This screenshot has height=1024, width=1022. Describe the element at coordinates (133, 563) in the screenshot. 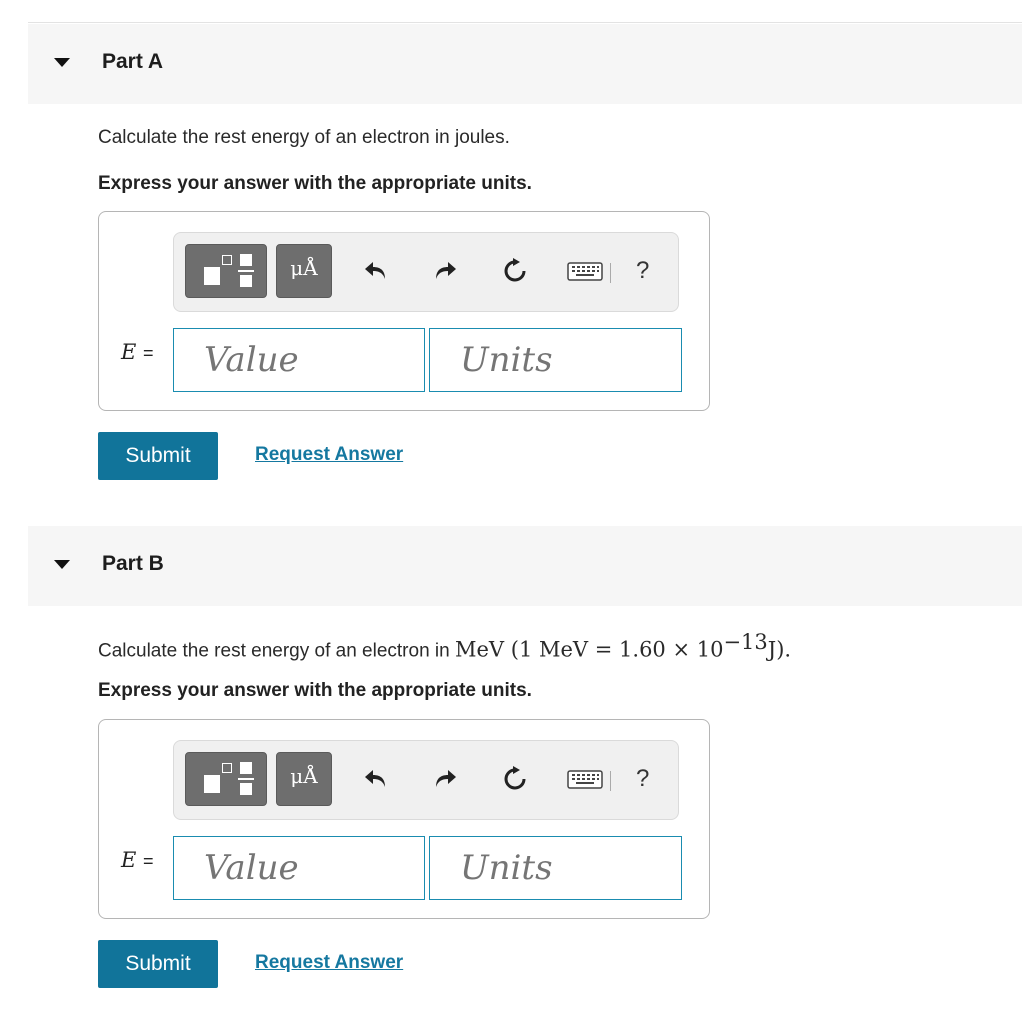

I see `part-b-title: Part B` at that location.